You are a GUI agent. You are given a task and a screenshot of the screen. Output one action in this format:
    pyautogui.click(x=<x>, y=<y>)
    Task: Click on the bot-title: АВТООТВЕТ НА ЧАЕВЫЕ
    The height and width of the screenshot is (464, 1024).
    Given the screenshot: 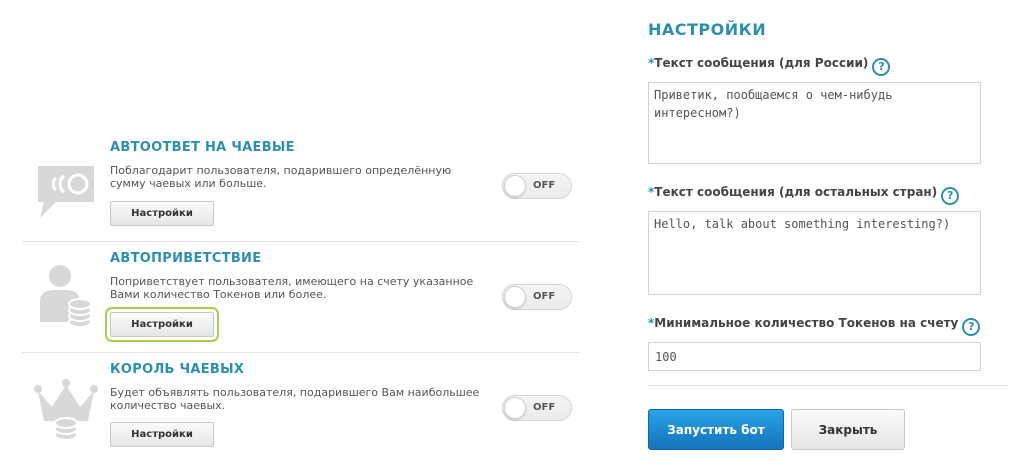 What is the action you would take?
    pyautogui.click(x=202, y=147)
    